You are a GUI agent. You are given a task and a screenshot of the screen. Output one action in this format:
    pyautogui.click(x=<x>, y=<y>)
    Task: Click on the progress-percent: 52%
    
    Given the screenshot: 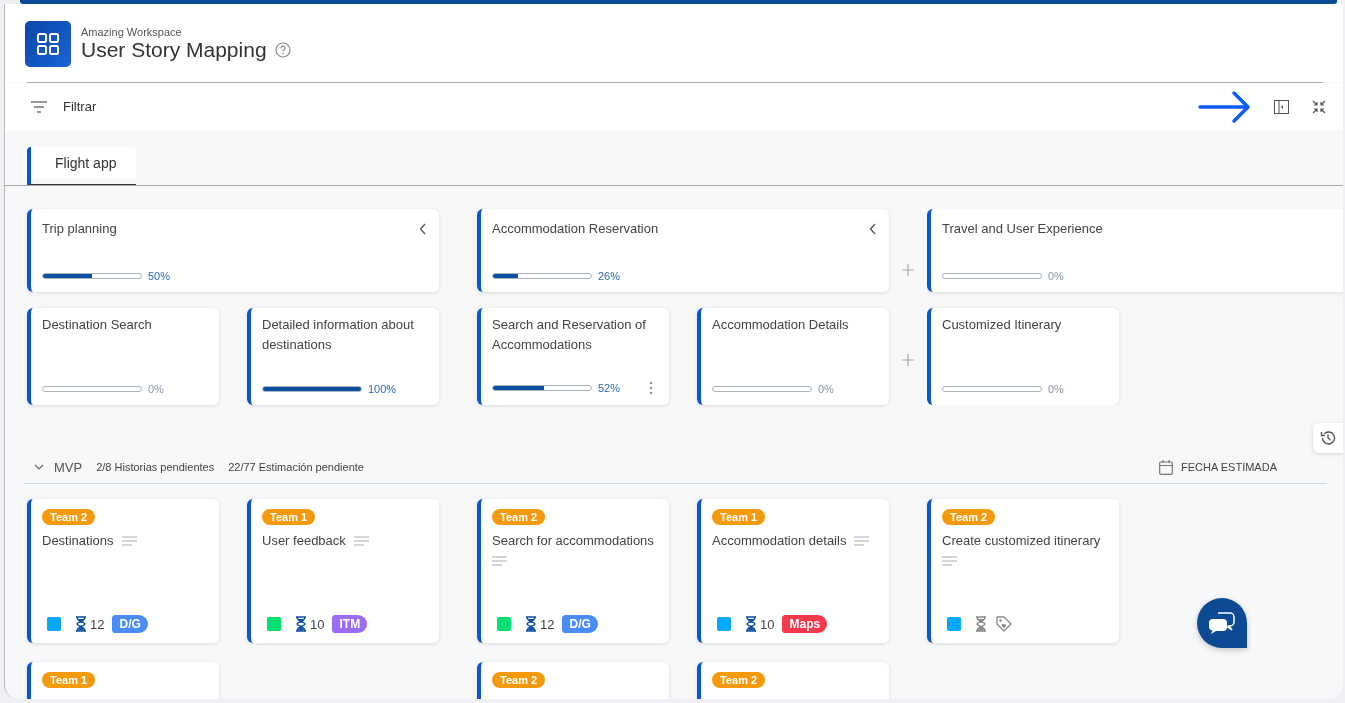 What is the action you would take?
    pyautogui.click(x=609, y=388)
    